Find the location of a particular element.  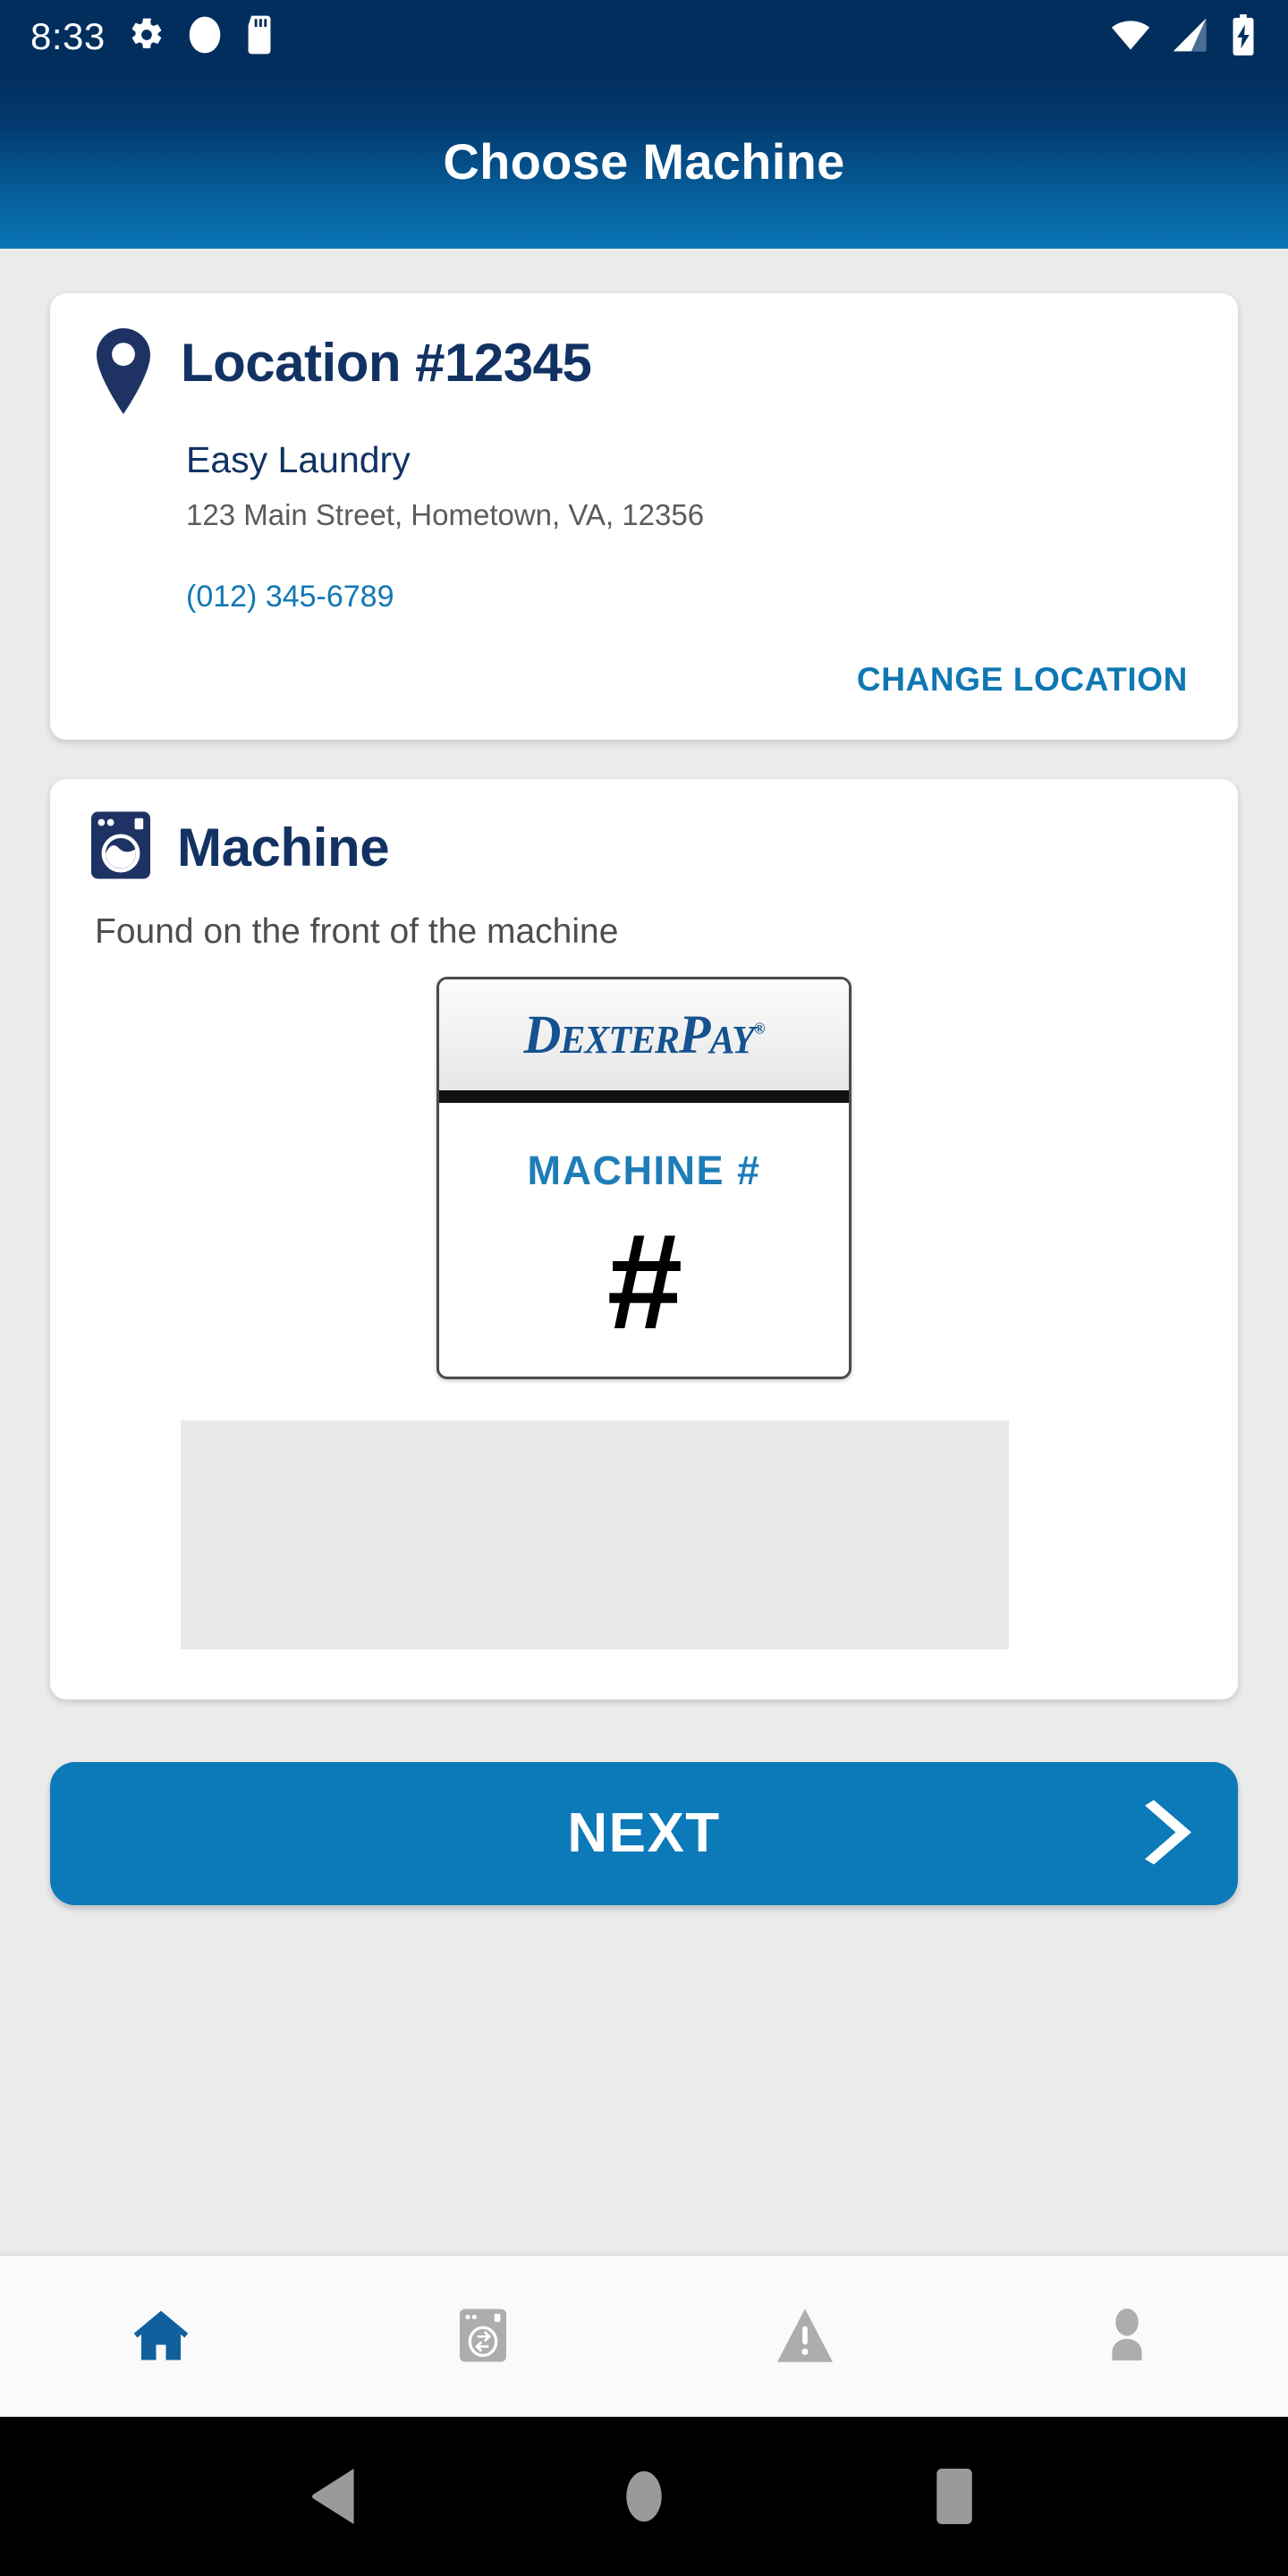

gear-icon is located at coordinates (147, 37).